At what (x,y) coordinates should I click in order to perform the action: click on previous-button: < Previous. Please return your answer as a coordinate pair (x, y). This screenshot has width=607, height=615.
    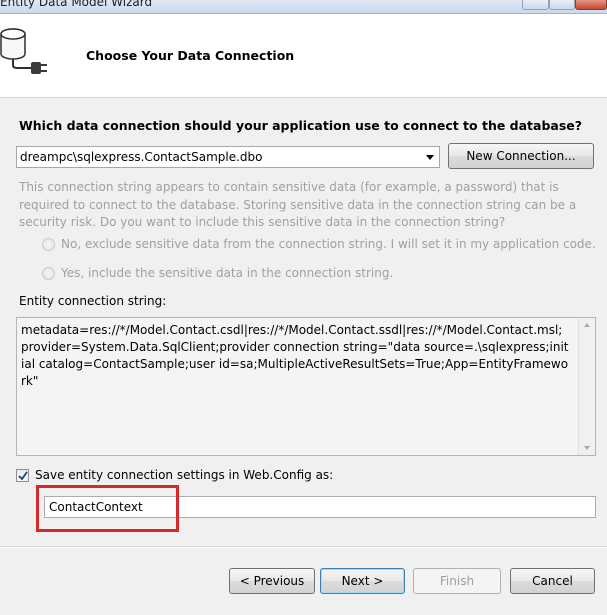
    Looking at the image, I should click on (272, 581).